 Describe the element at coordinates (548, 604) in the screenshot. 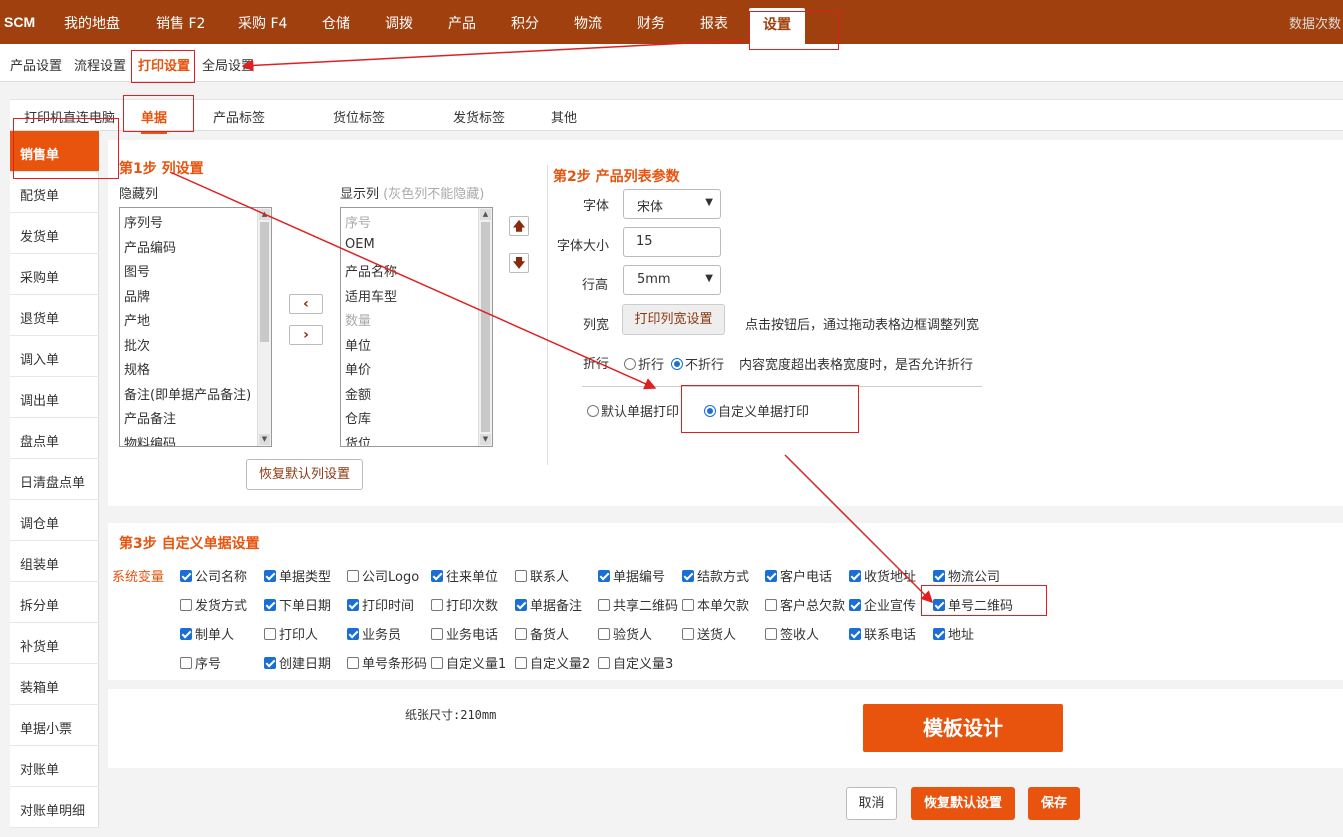

I see `system-variable-checkbox: 单据备注` at that location.